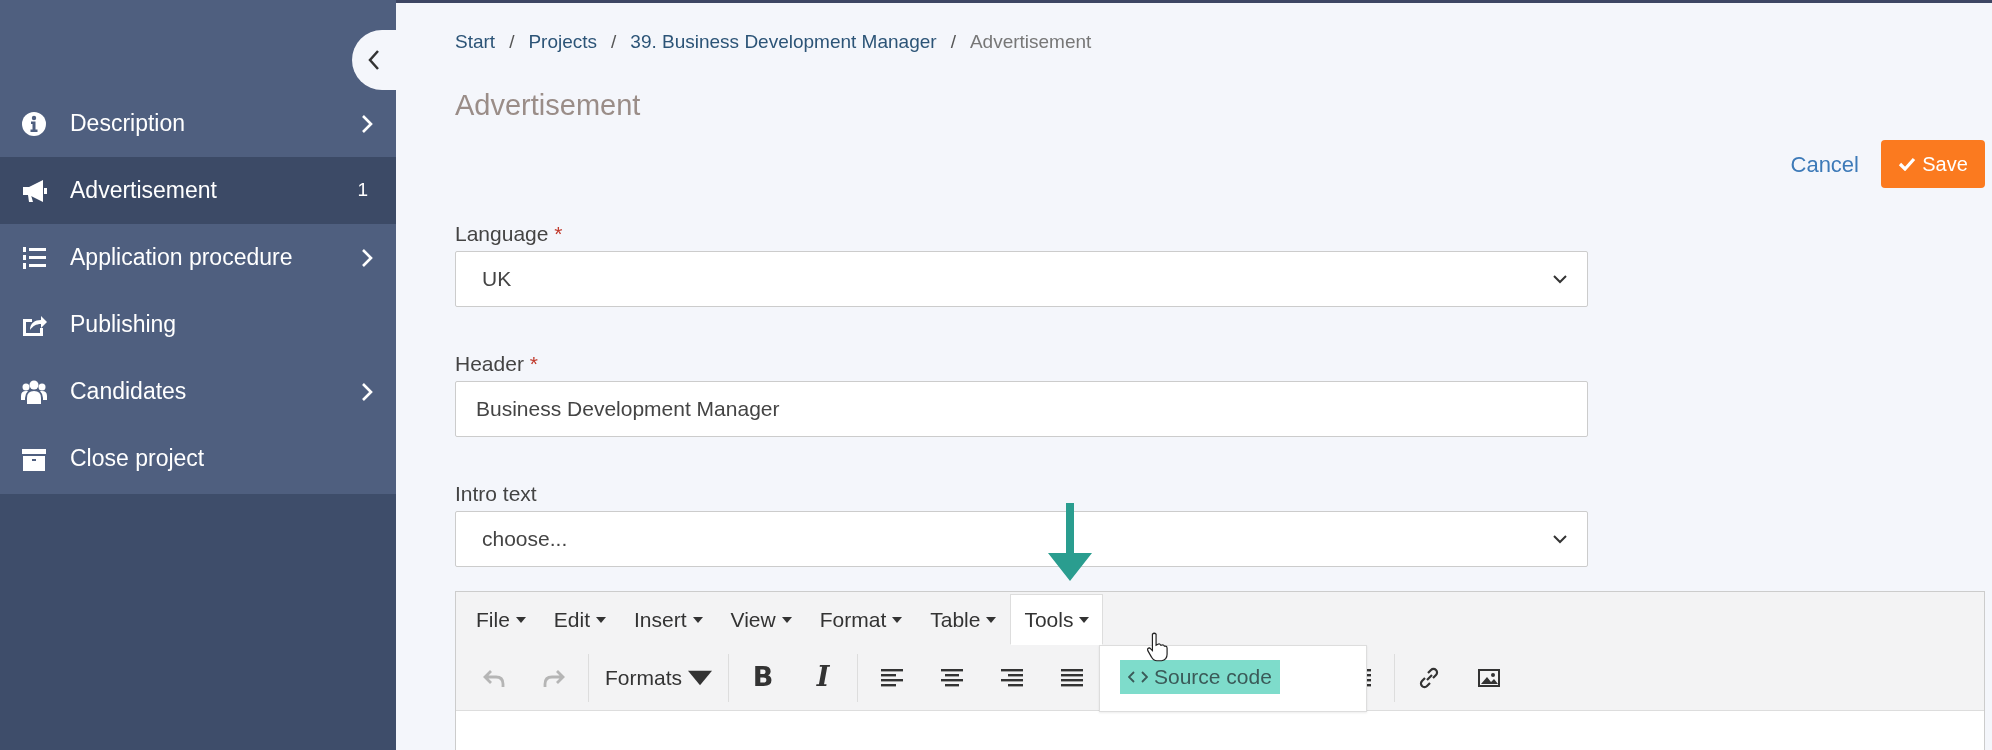 Image resolution: width=1992 pixels, height=750 pixels. Describe the element at coordinates (198, 458) in the screenshot. I see `sidebar-item: Close project` at that location.